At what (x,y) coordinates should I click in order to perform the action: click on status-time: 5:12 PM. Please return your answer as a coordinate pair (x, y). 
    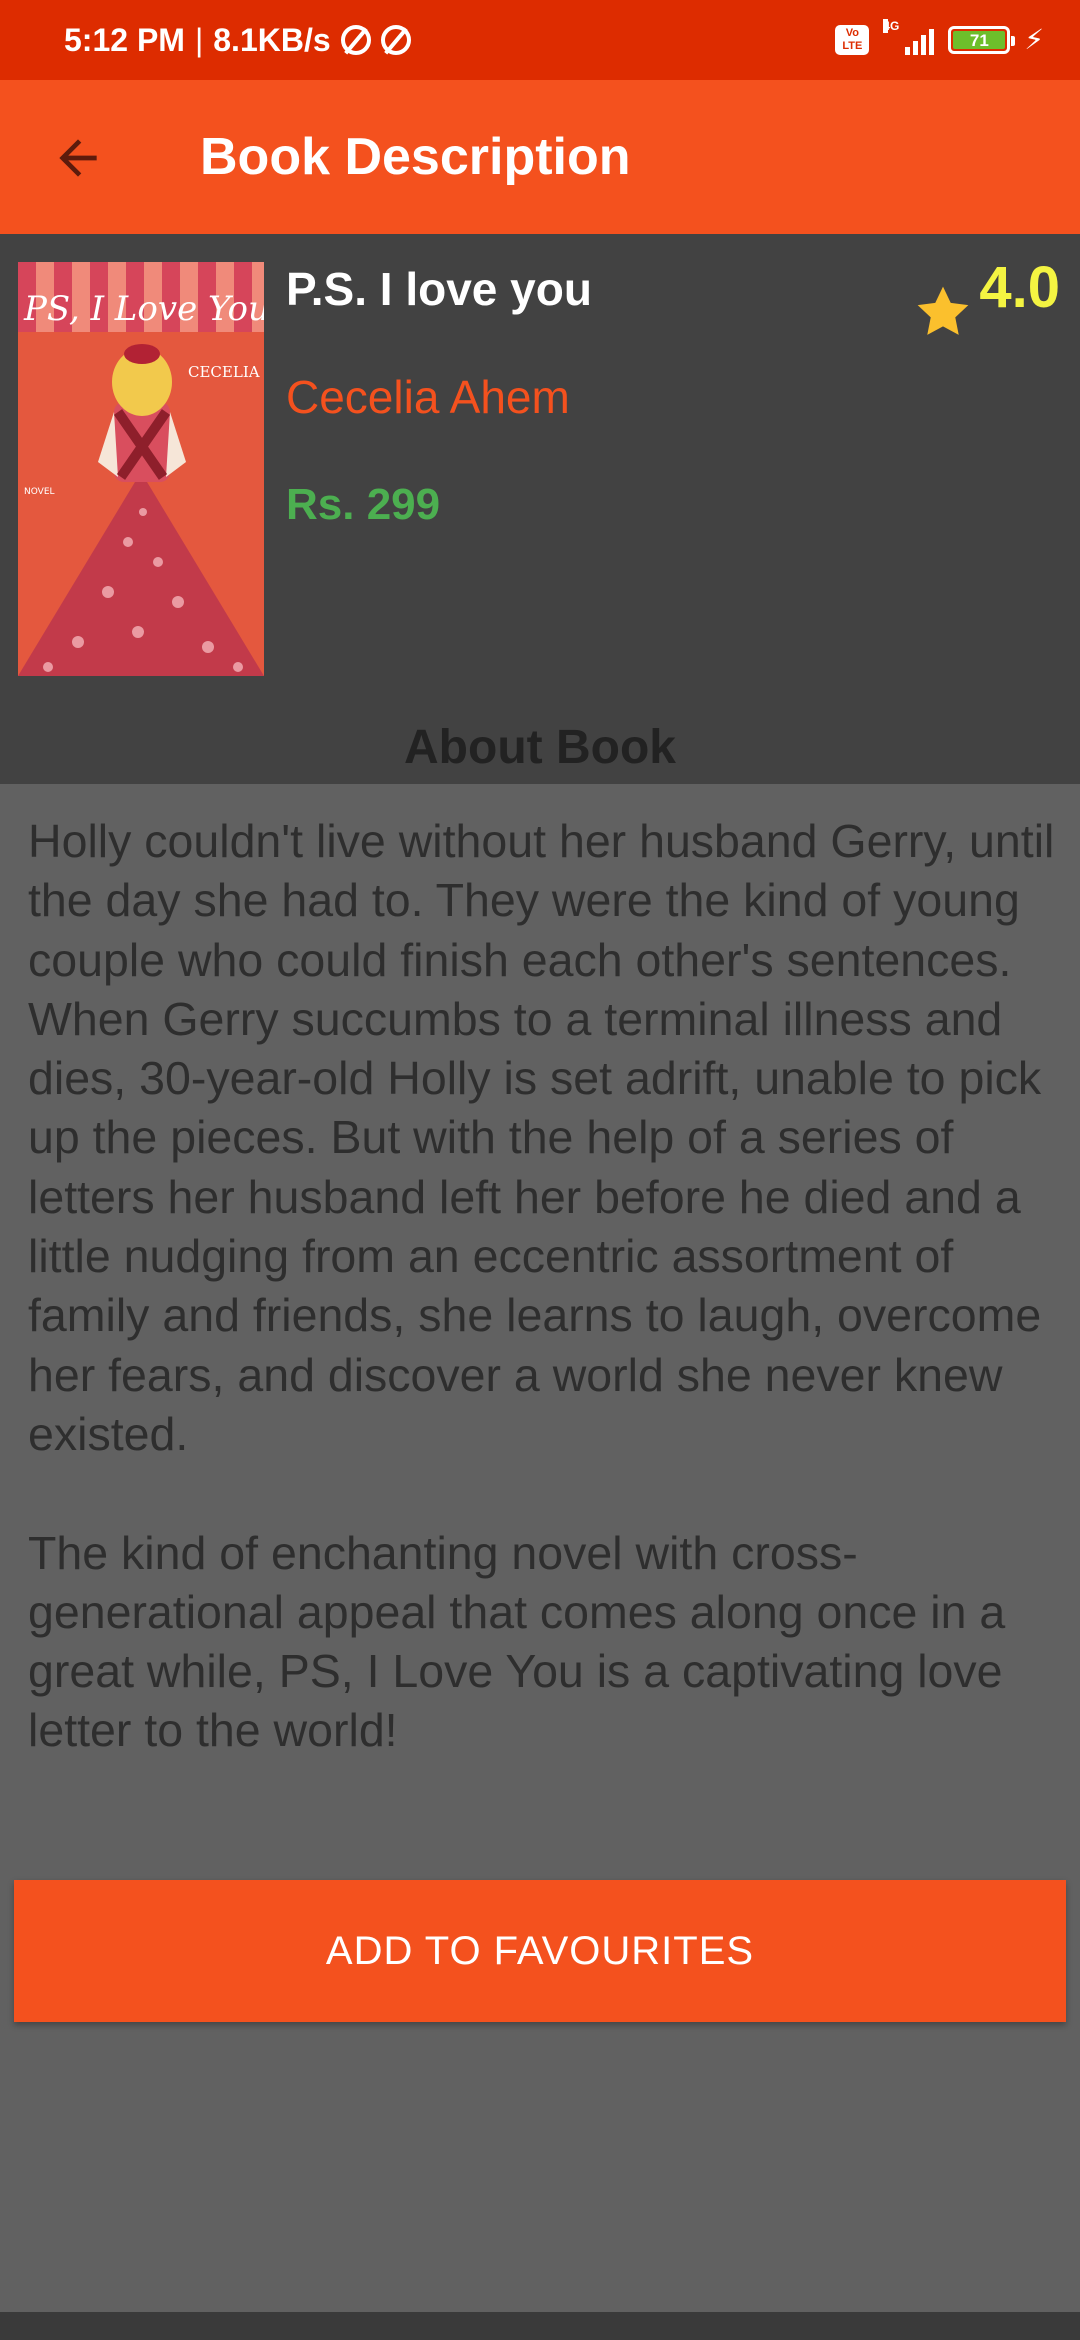
    Looking at the image, I should click on (124, 39).